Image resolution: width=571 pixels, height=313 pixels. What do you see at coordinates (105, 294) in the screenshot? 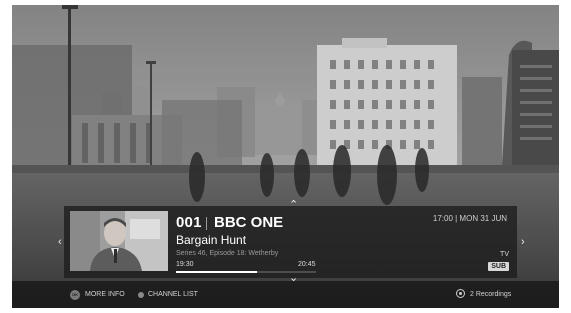
I see `more-info-label: MORE INFO` at bounding box center [105, 294].